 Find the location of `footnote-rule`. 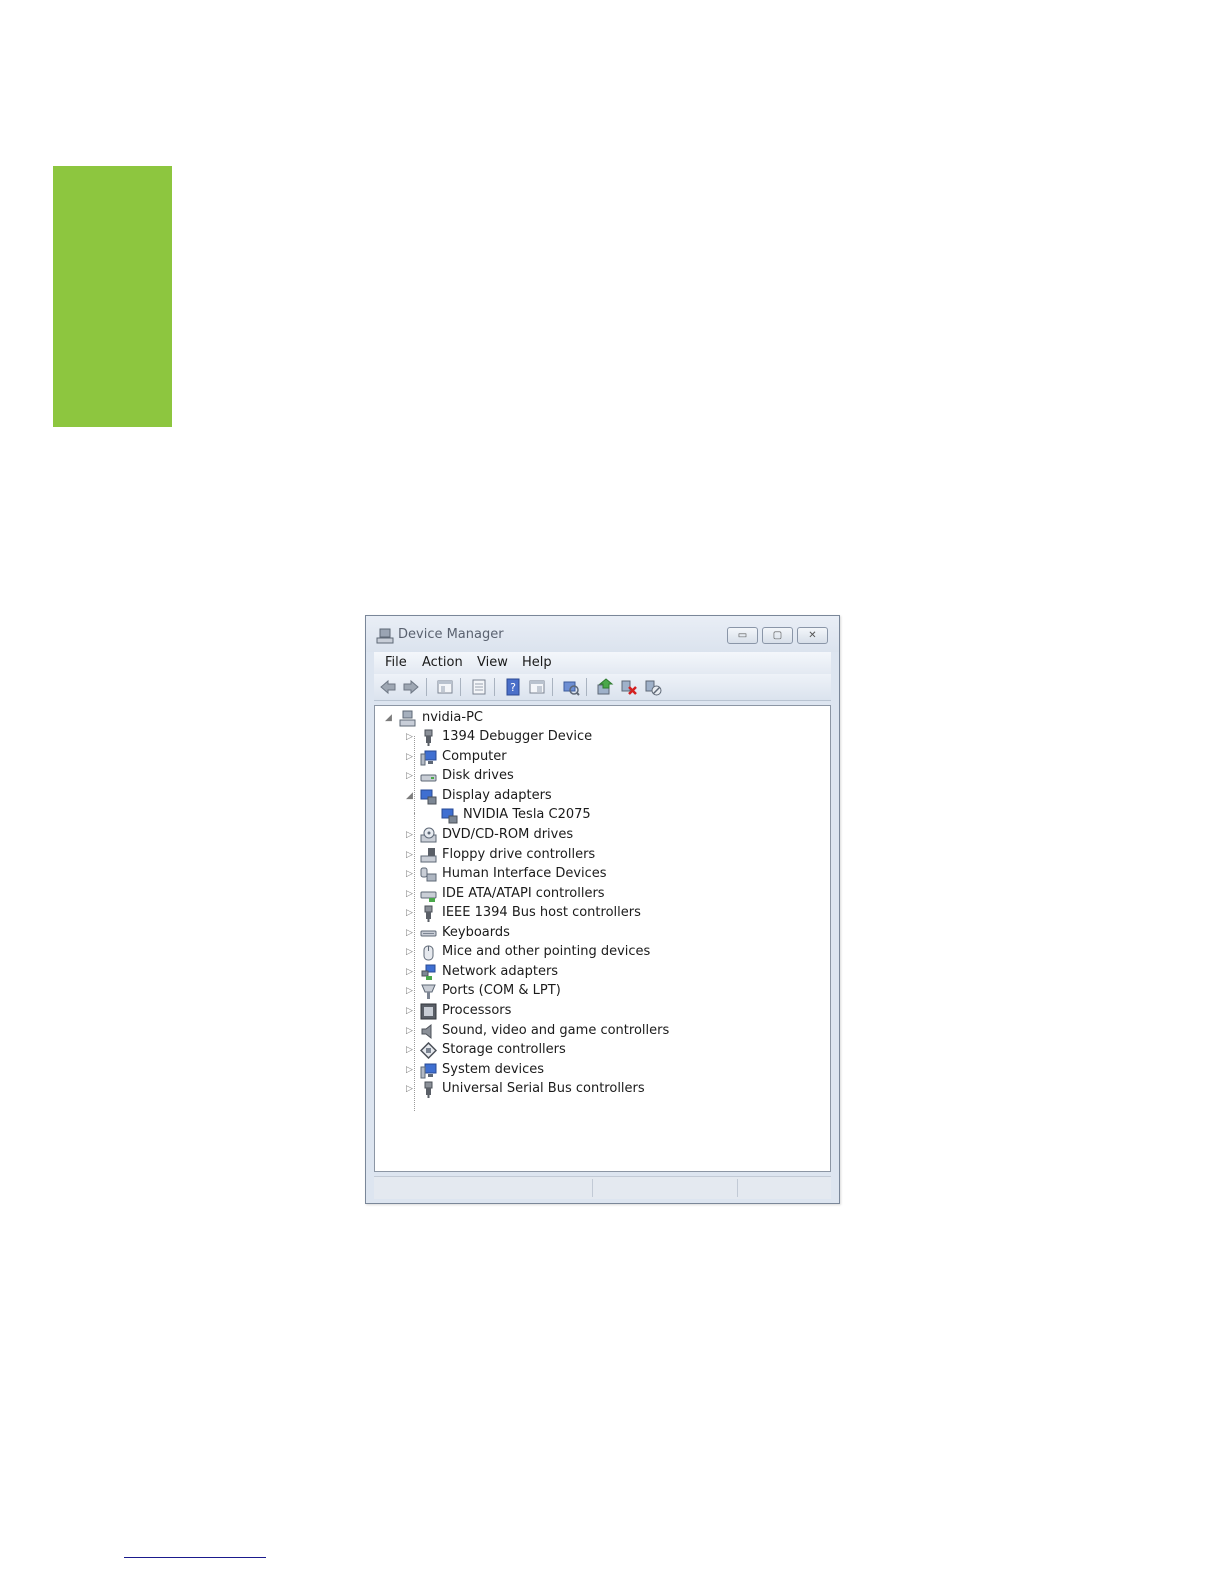

footnote-rule is located at coordinates (195, 1557).